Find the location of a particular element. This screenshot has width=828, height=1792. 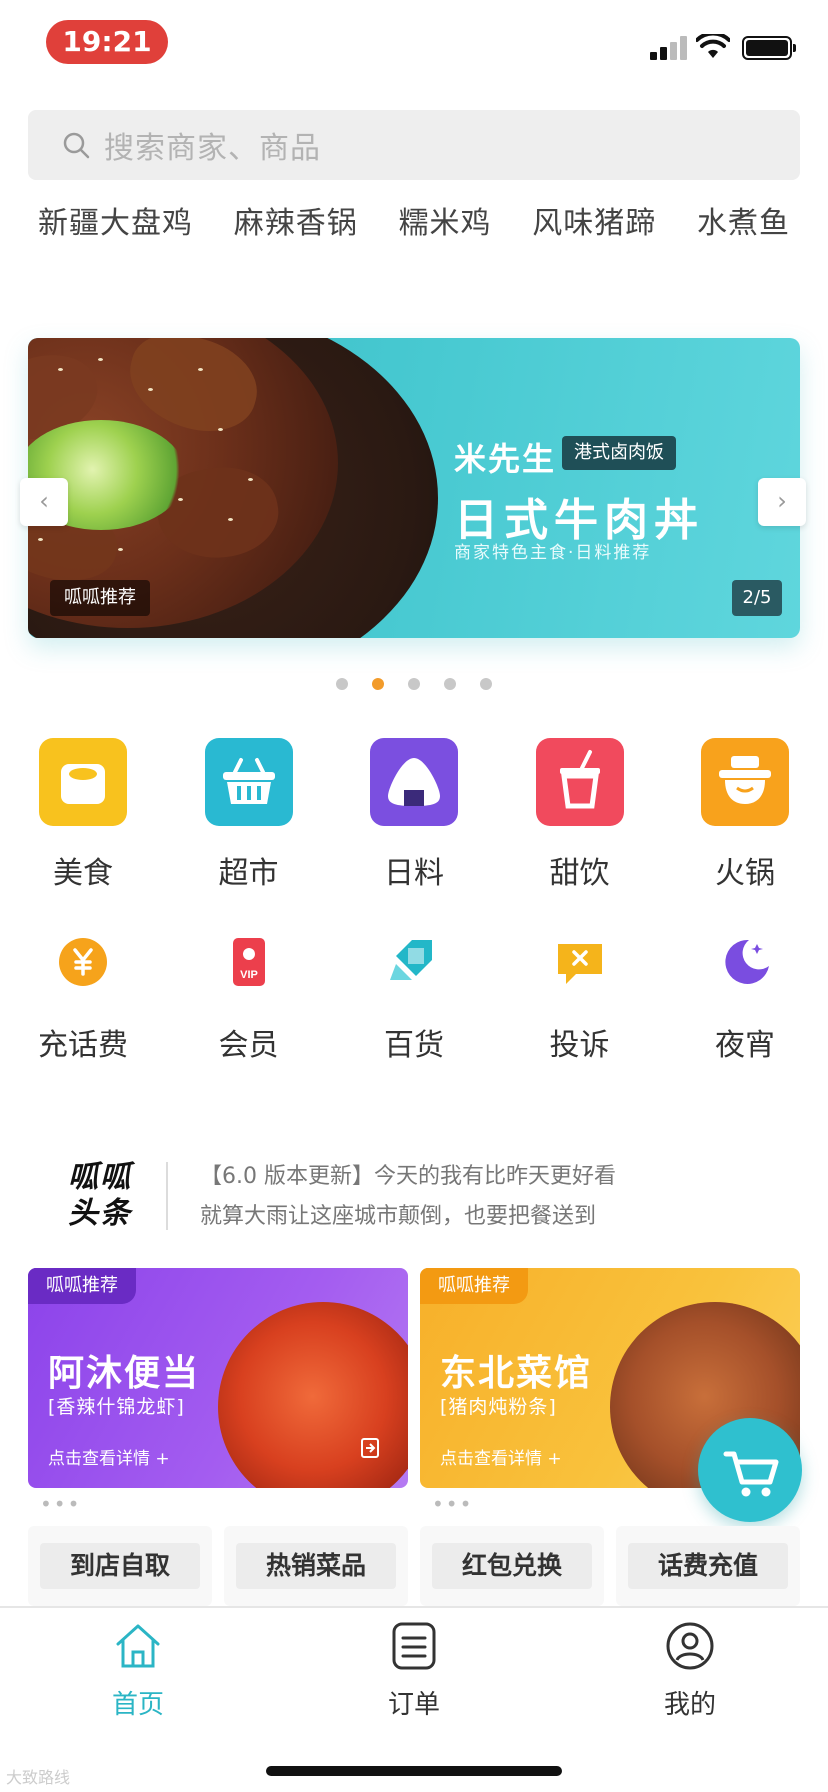

home-indicator is located at coordinates (414, 1771).